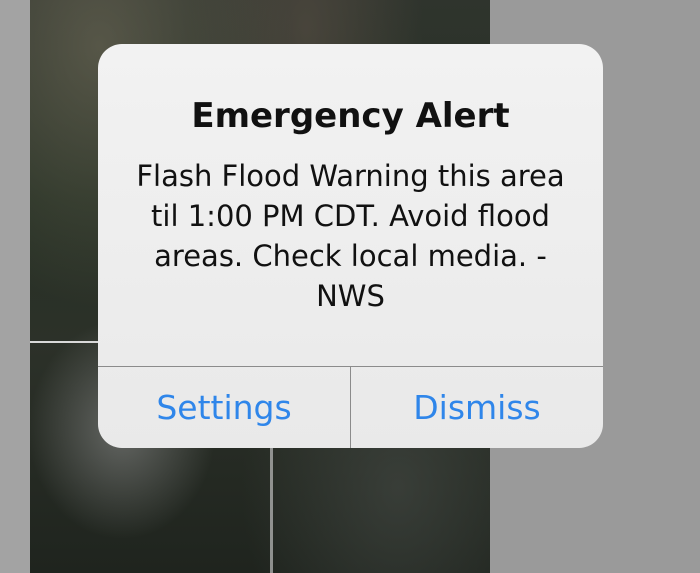 The height and width of the screenshot is (573, 700). I want to click on alert-title: Emergency Alert, so click(350, 116).